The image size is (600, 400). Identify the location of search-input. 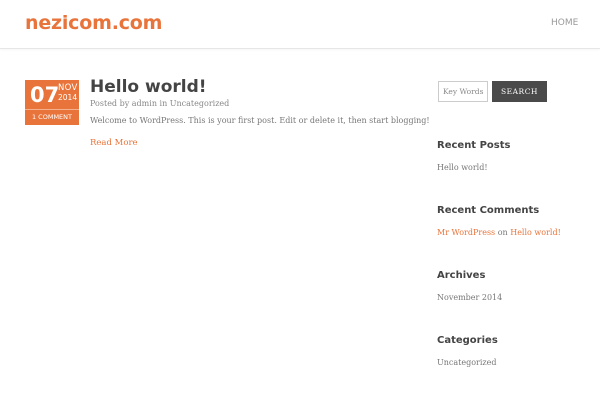
(463, 91).